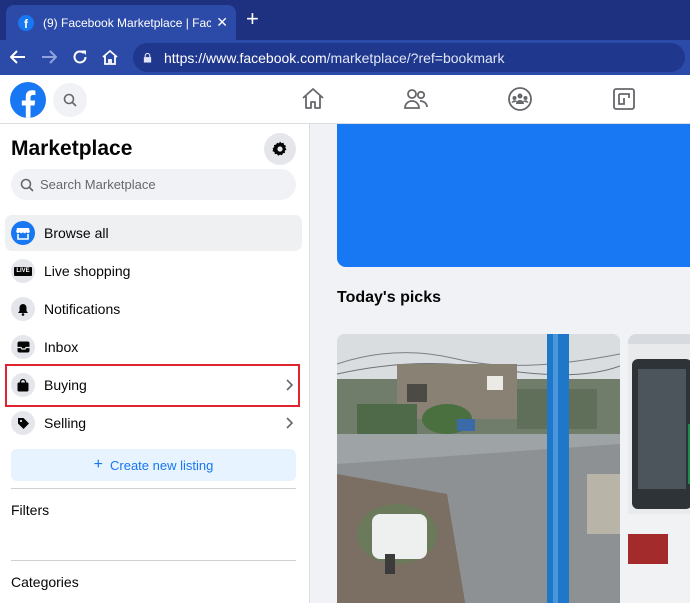  I want to click on tag-icon, so click(23, 423).